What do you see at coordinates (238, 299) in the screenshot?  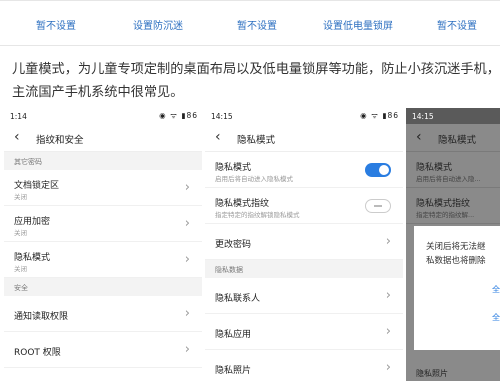 I see `item-label: 隐私联系人` at bounding box center [238, 299].